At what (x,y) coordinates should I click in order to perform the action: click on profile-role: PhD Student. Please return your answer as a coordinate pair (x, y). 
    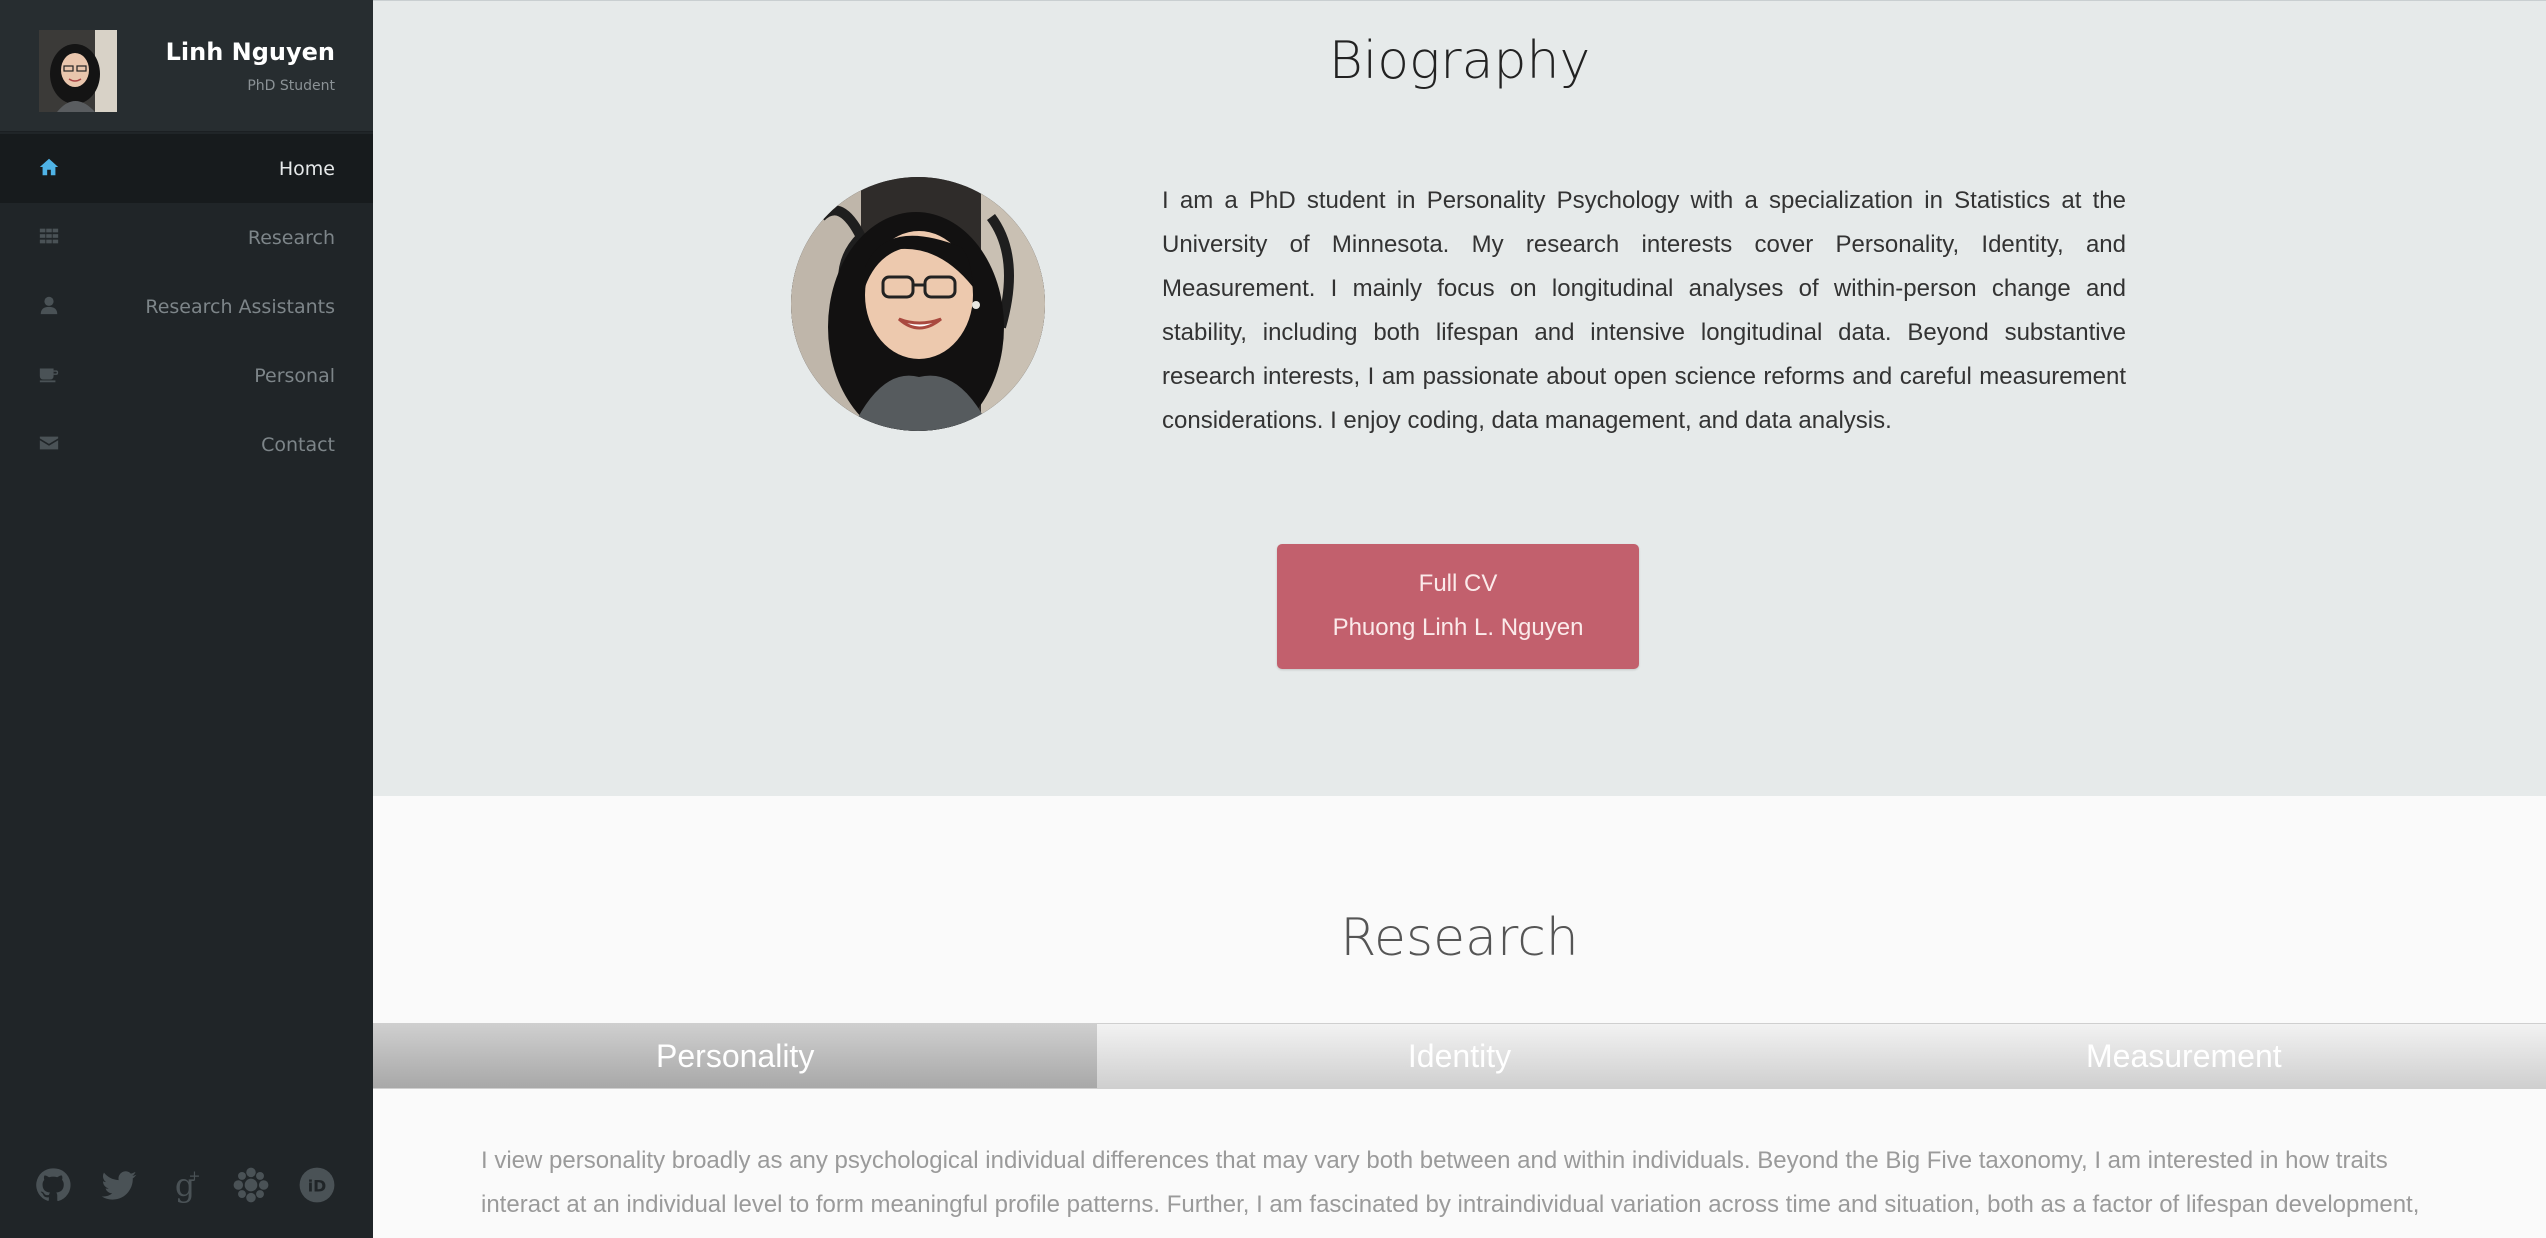
    Looking at the image, I should click on (291, 86).